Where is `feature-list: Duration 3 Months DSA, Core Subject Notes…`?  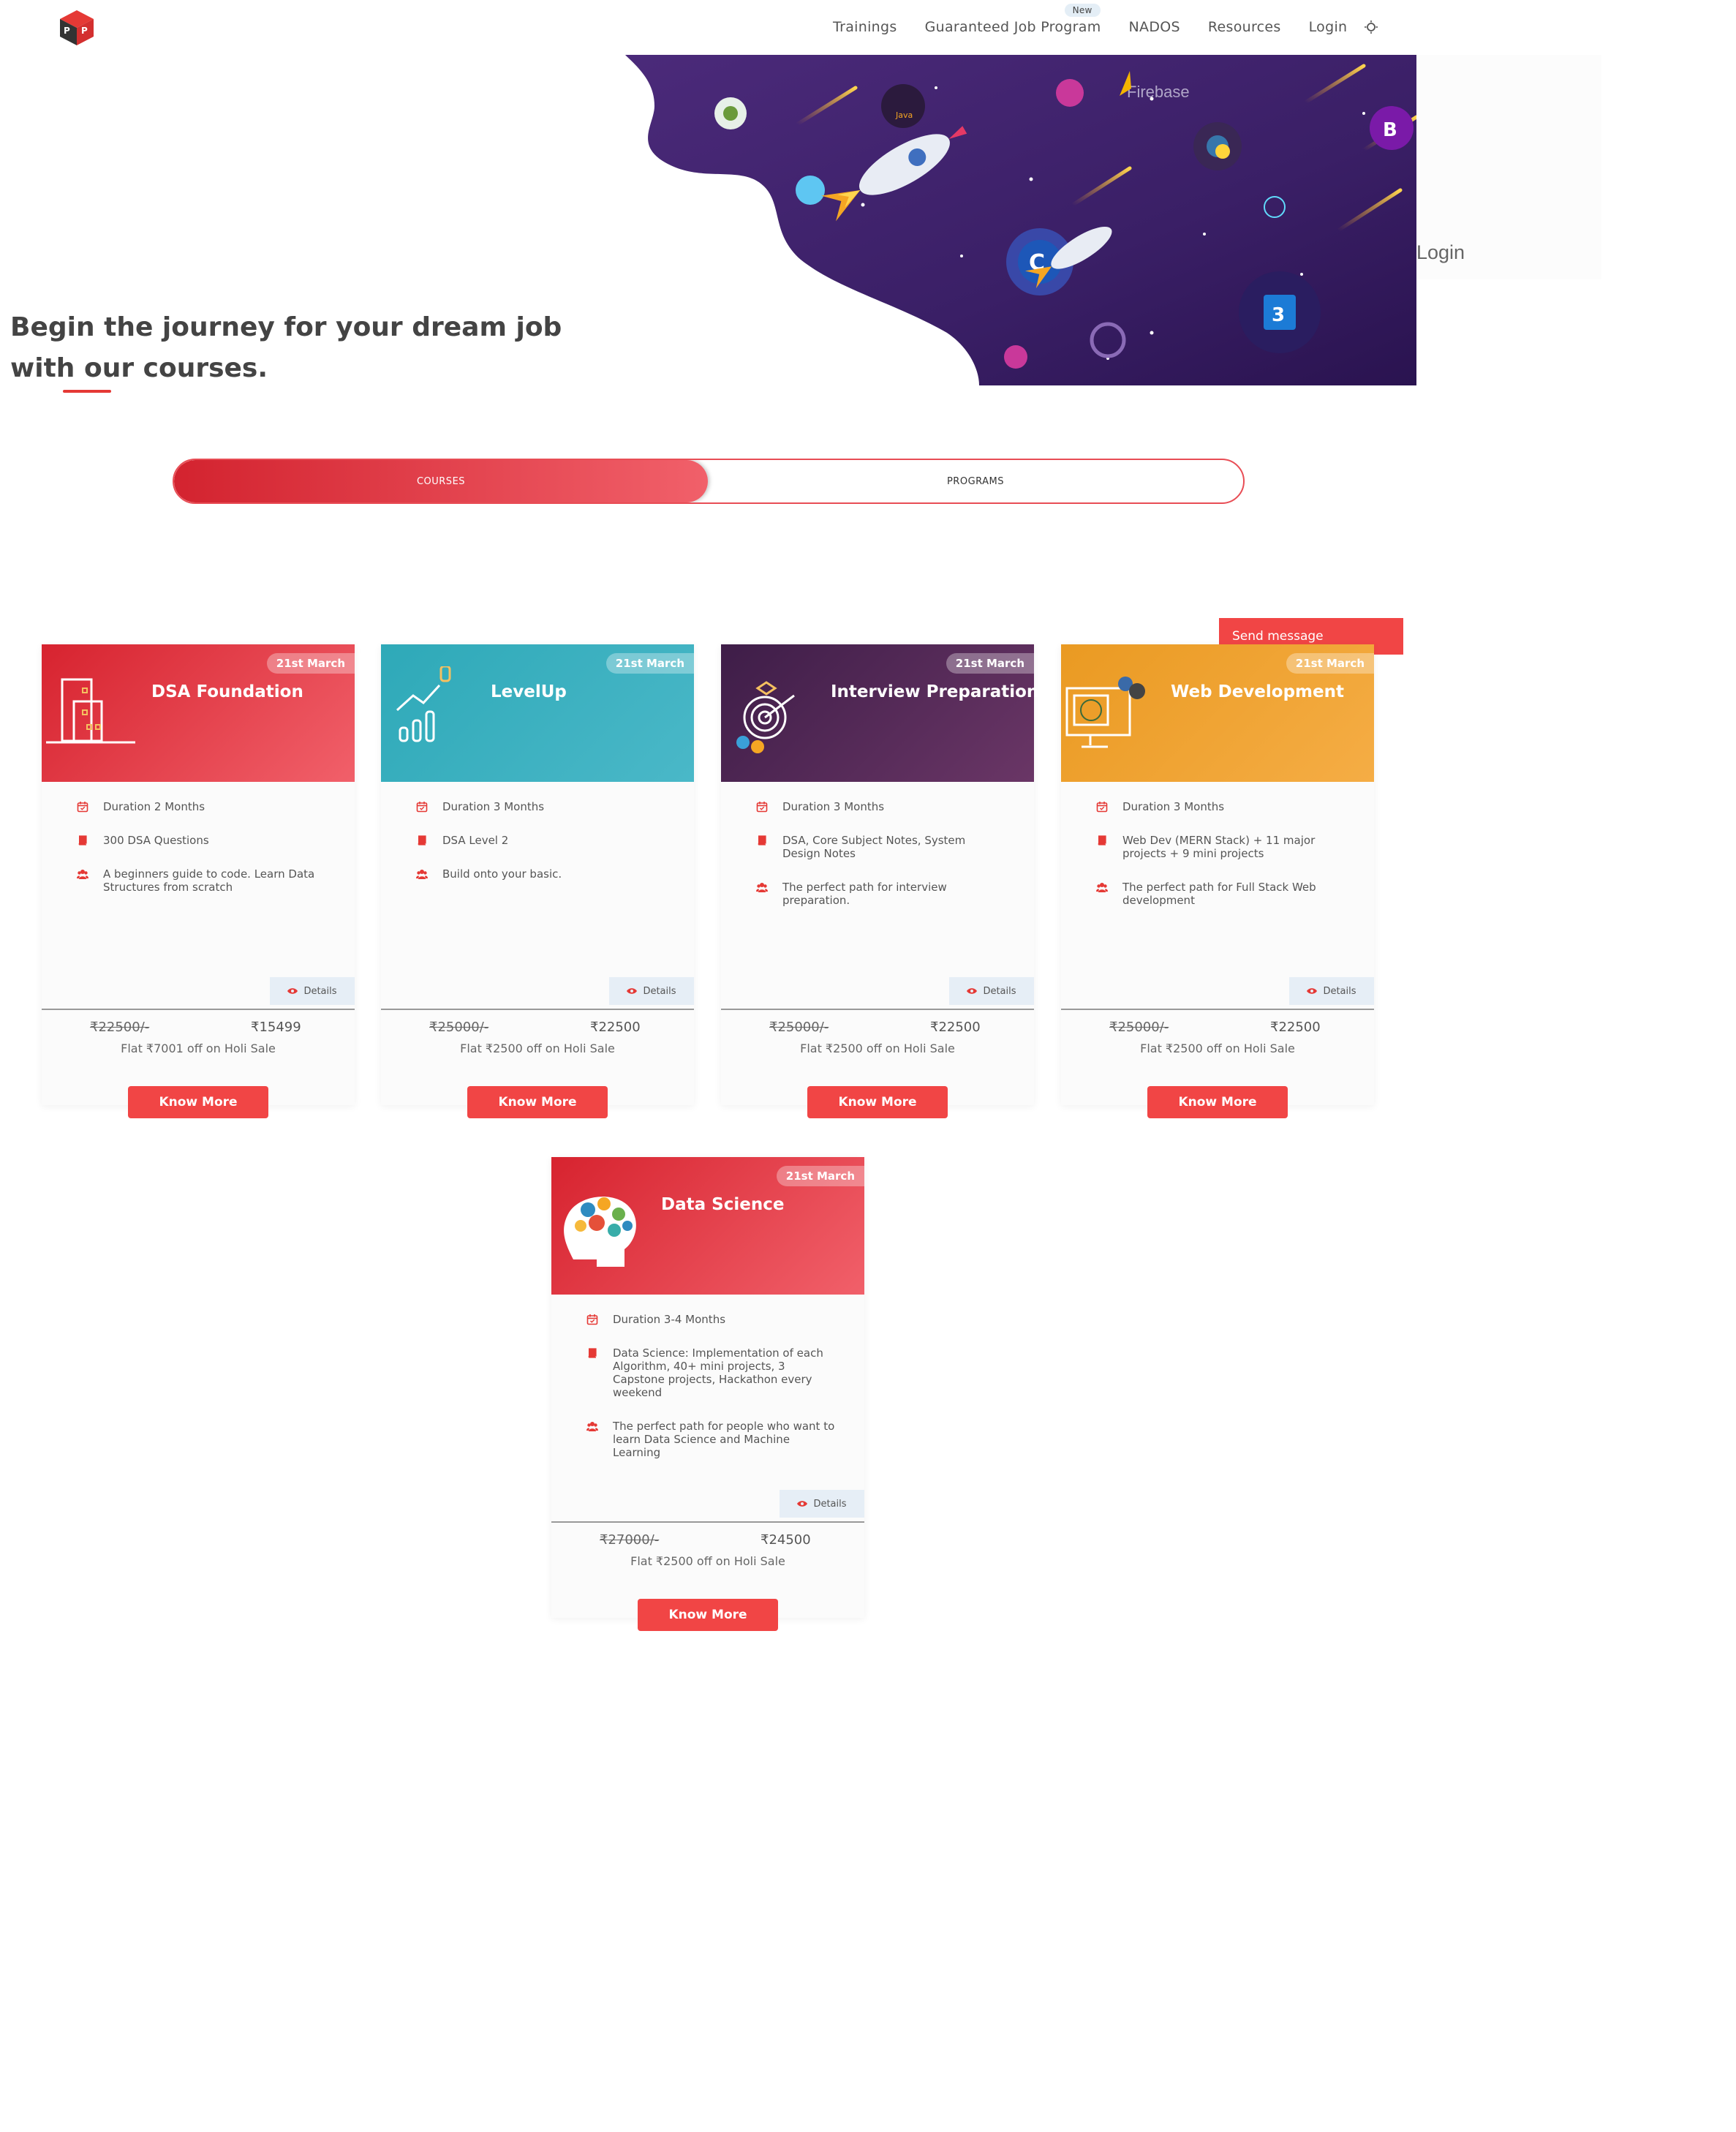 feature-list: Duration 3 Months DSA, Core Subject Notes… is located at coordinates (881, 863).